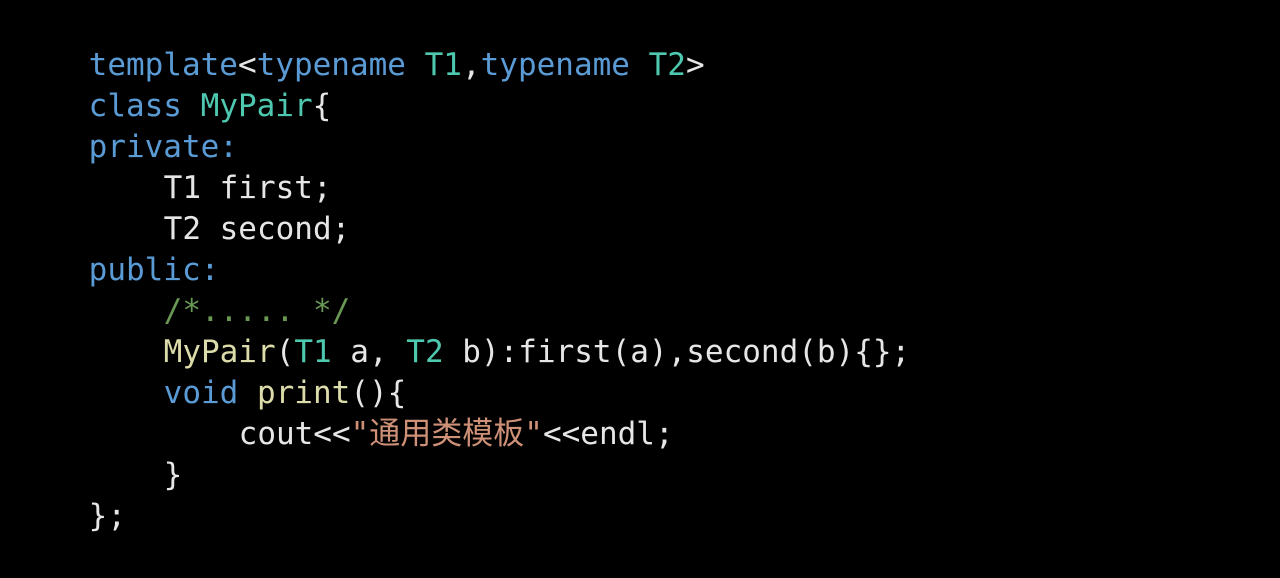 The height and width of the screenshot is (578, 1280). I want to click on token: private:, so click(163, 147).